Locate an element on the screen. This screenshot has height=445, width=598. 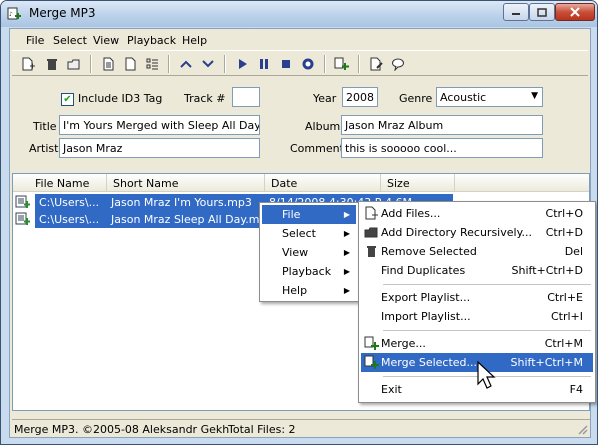
menu-select: Select is located at coordinates (70, 40).